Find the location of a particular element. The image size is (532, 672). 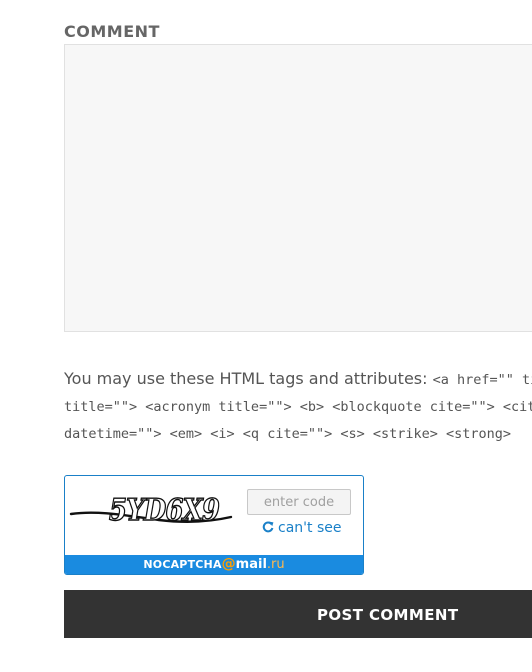

refresh-icon is located at coordinates (268, 527).